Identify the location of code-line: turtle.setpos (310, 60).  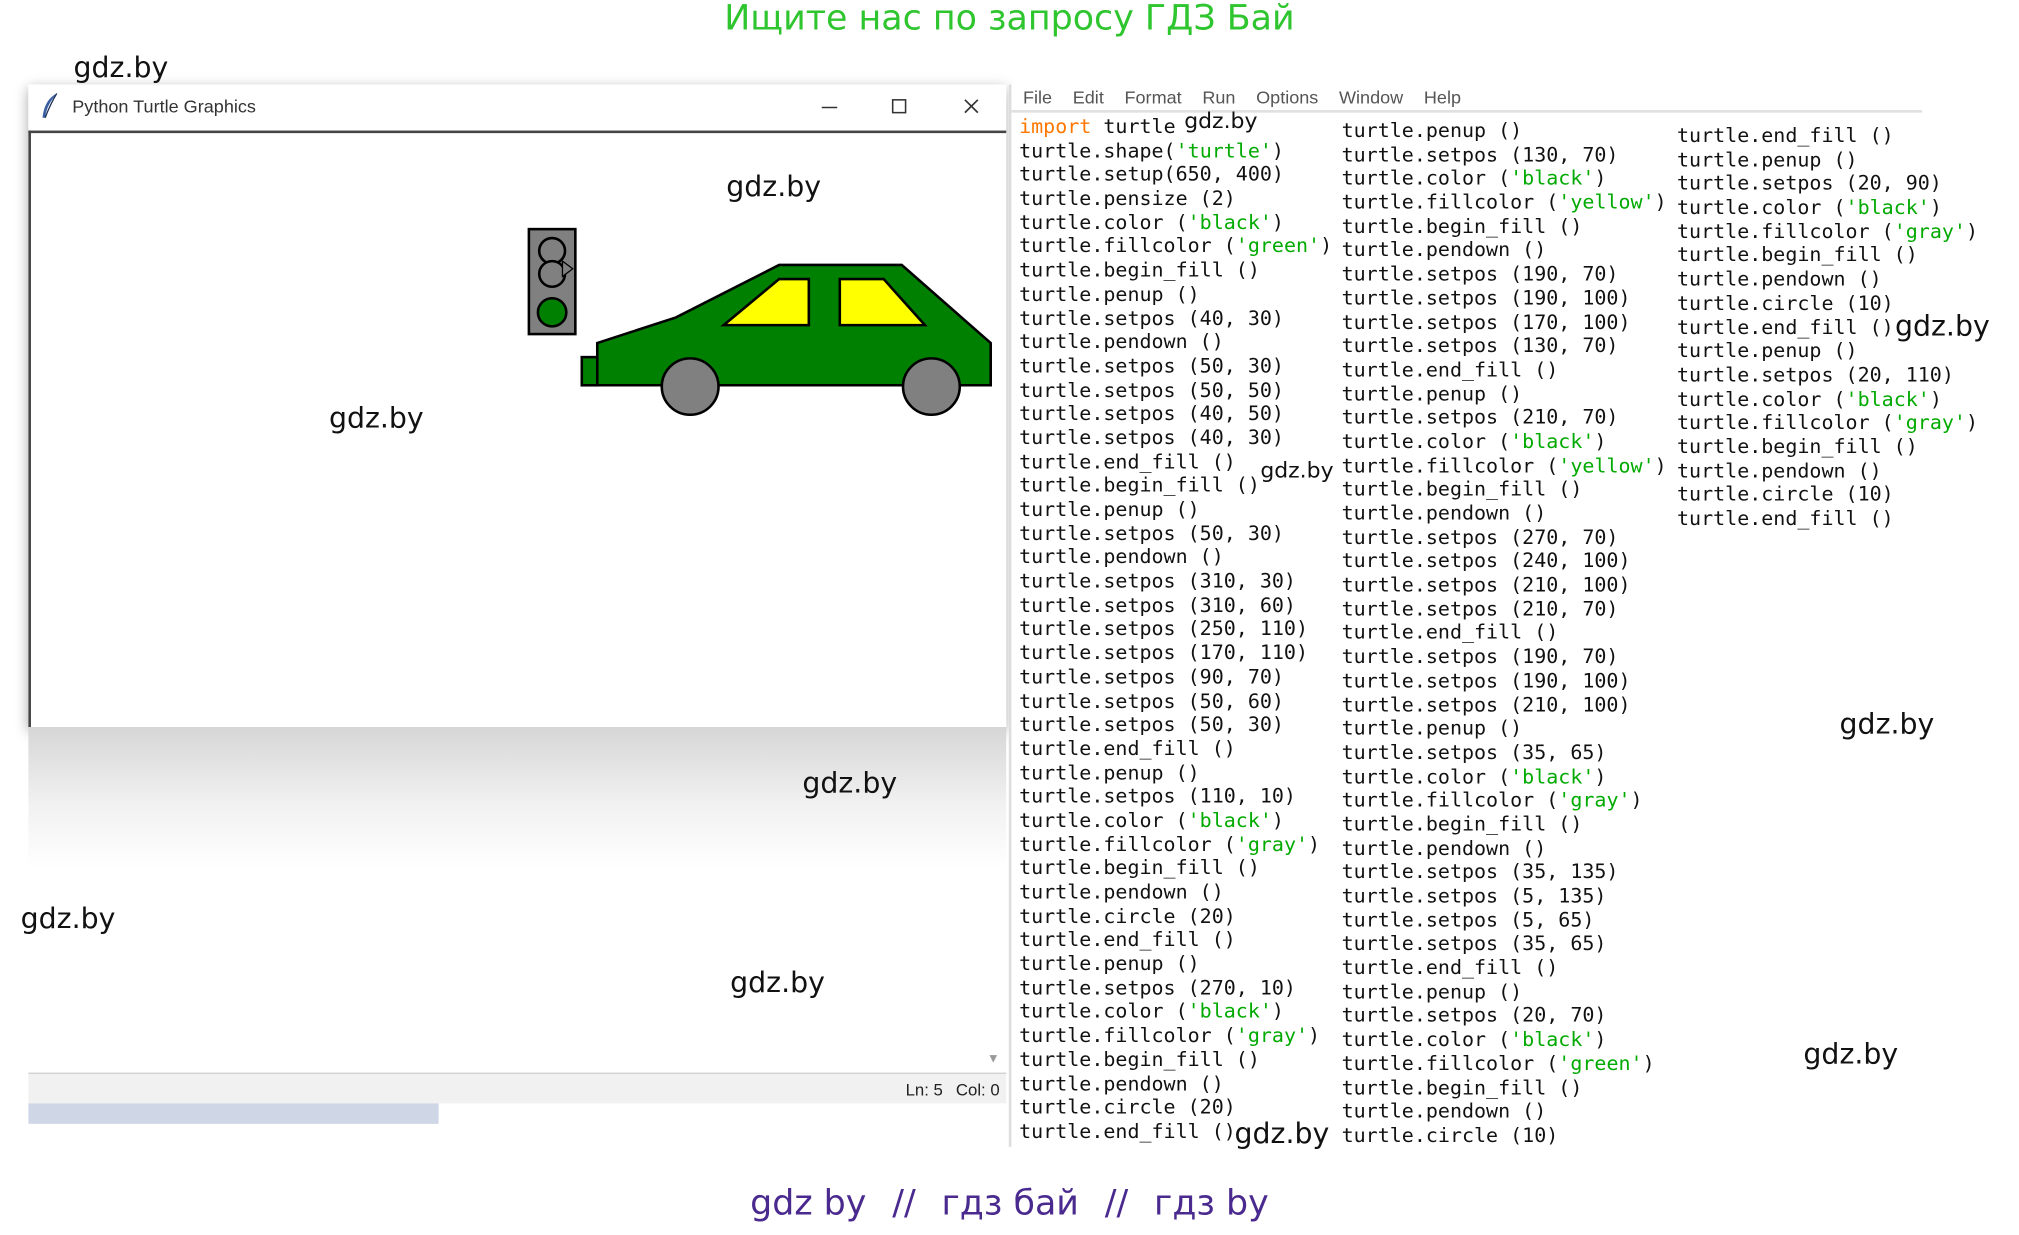
(1175, 606).